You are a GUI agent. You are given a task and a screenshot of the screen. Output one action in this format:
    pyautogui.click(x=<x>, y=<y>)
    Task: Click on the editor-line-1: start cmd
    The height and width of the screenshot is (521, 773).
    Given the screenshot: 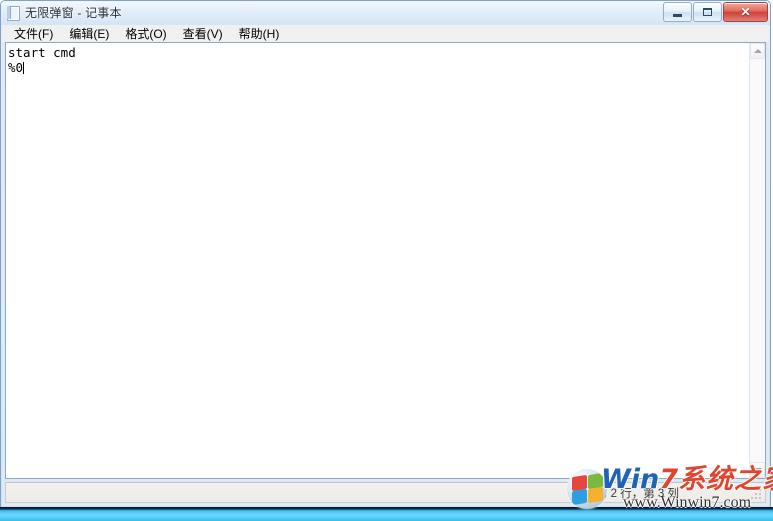 What is the action you would take?
    pyautogui.click(x=42, y=52)
    